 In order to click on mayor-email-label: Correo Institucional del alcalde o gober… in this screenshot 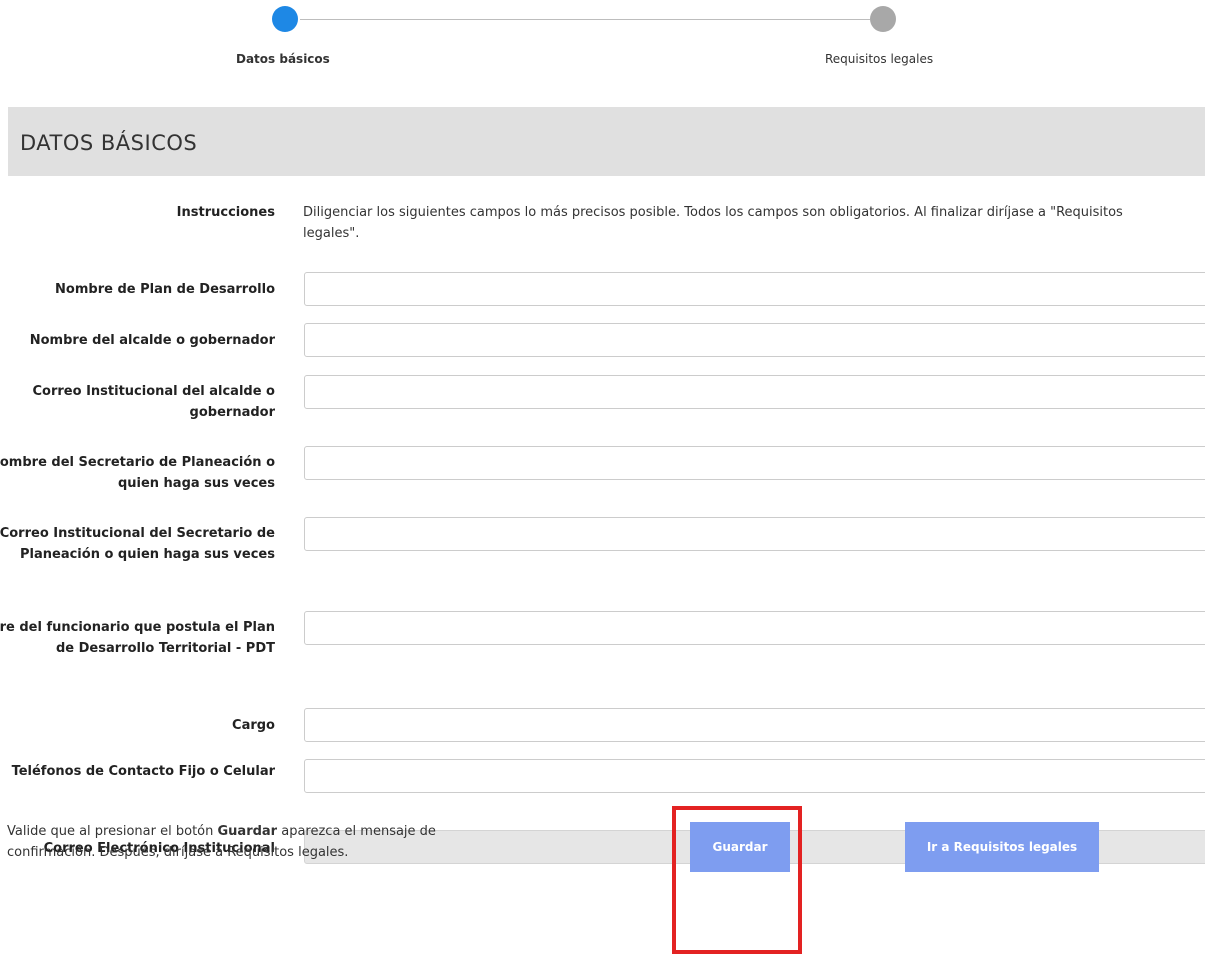, I will do `click(154, 402)`.